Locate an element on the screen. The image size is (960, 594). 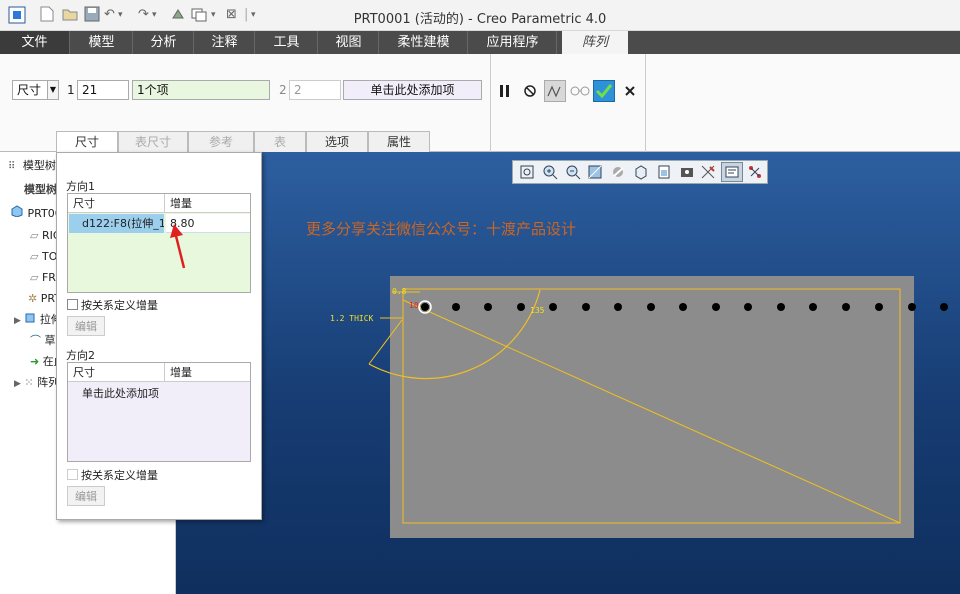
direction1-title: 方向1 is located at coordinates (80, 186).